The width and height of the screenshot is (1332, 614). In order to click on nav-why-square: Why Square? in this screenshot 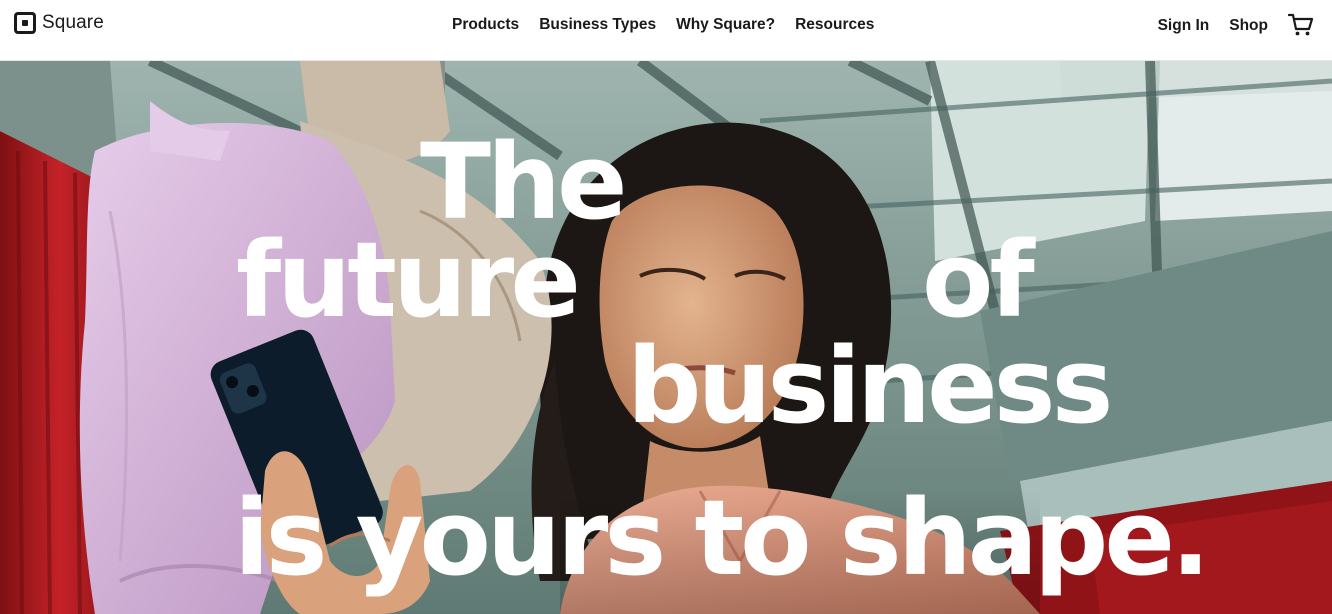, I will do `click(725, 24)`.